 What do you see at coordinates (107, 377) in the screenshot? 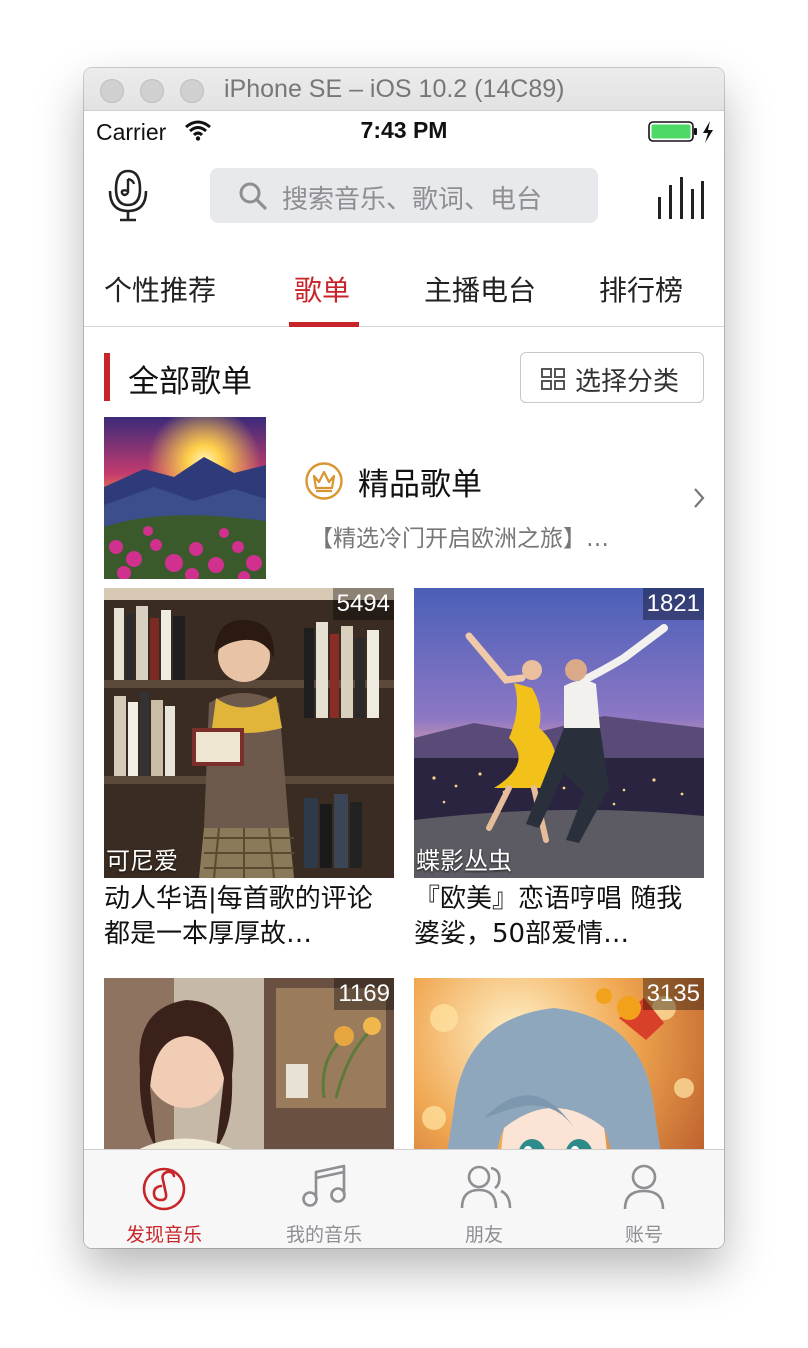
I see `section-accent-bar` at bounding box center [107, 377].